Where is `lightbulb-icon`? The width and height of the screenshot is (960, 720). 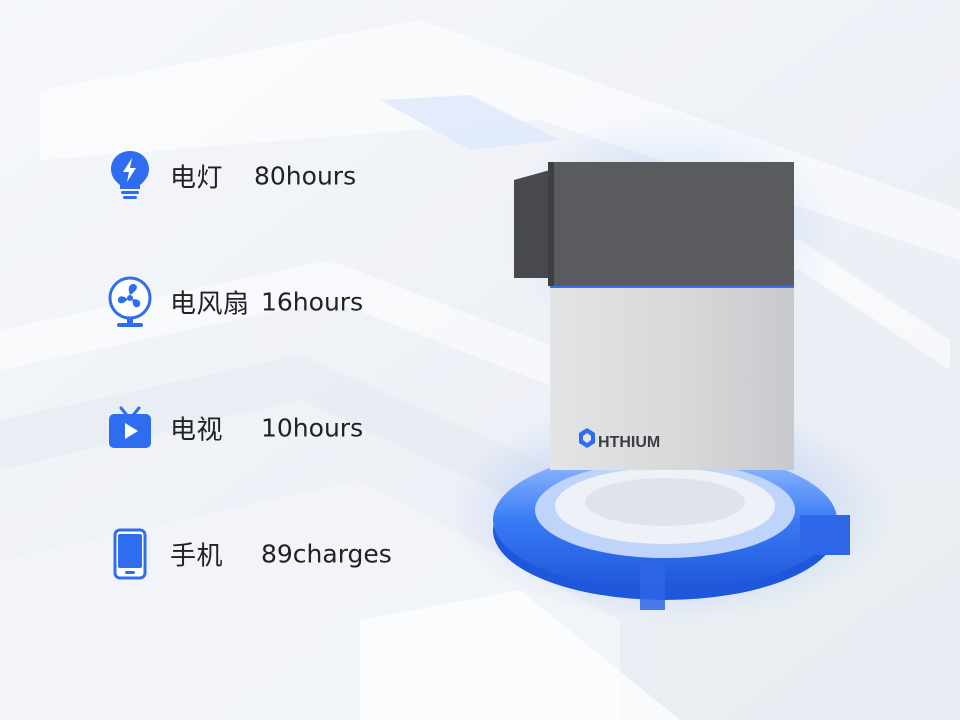
lightbulb-icon is located at coordinates (130, 176).